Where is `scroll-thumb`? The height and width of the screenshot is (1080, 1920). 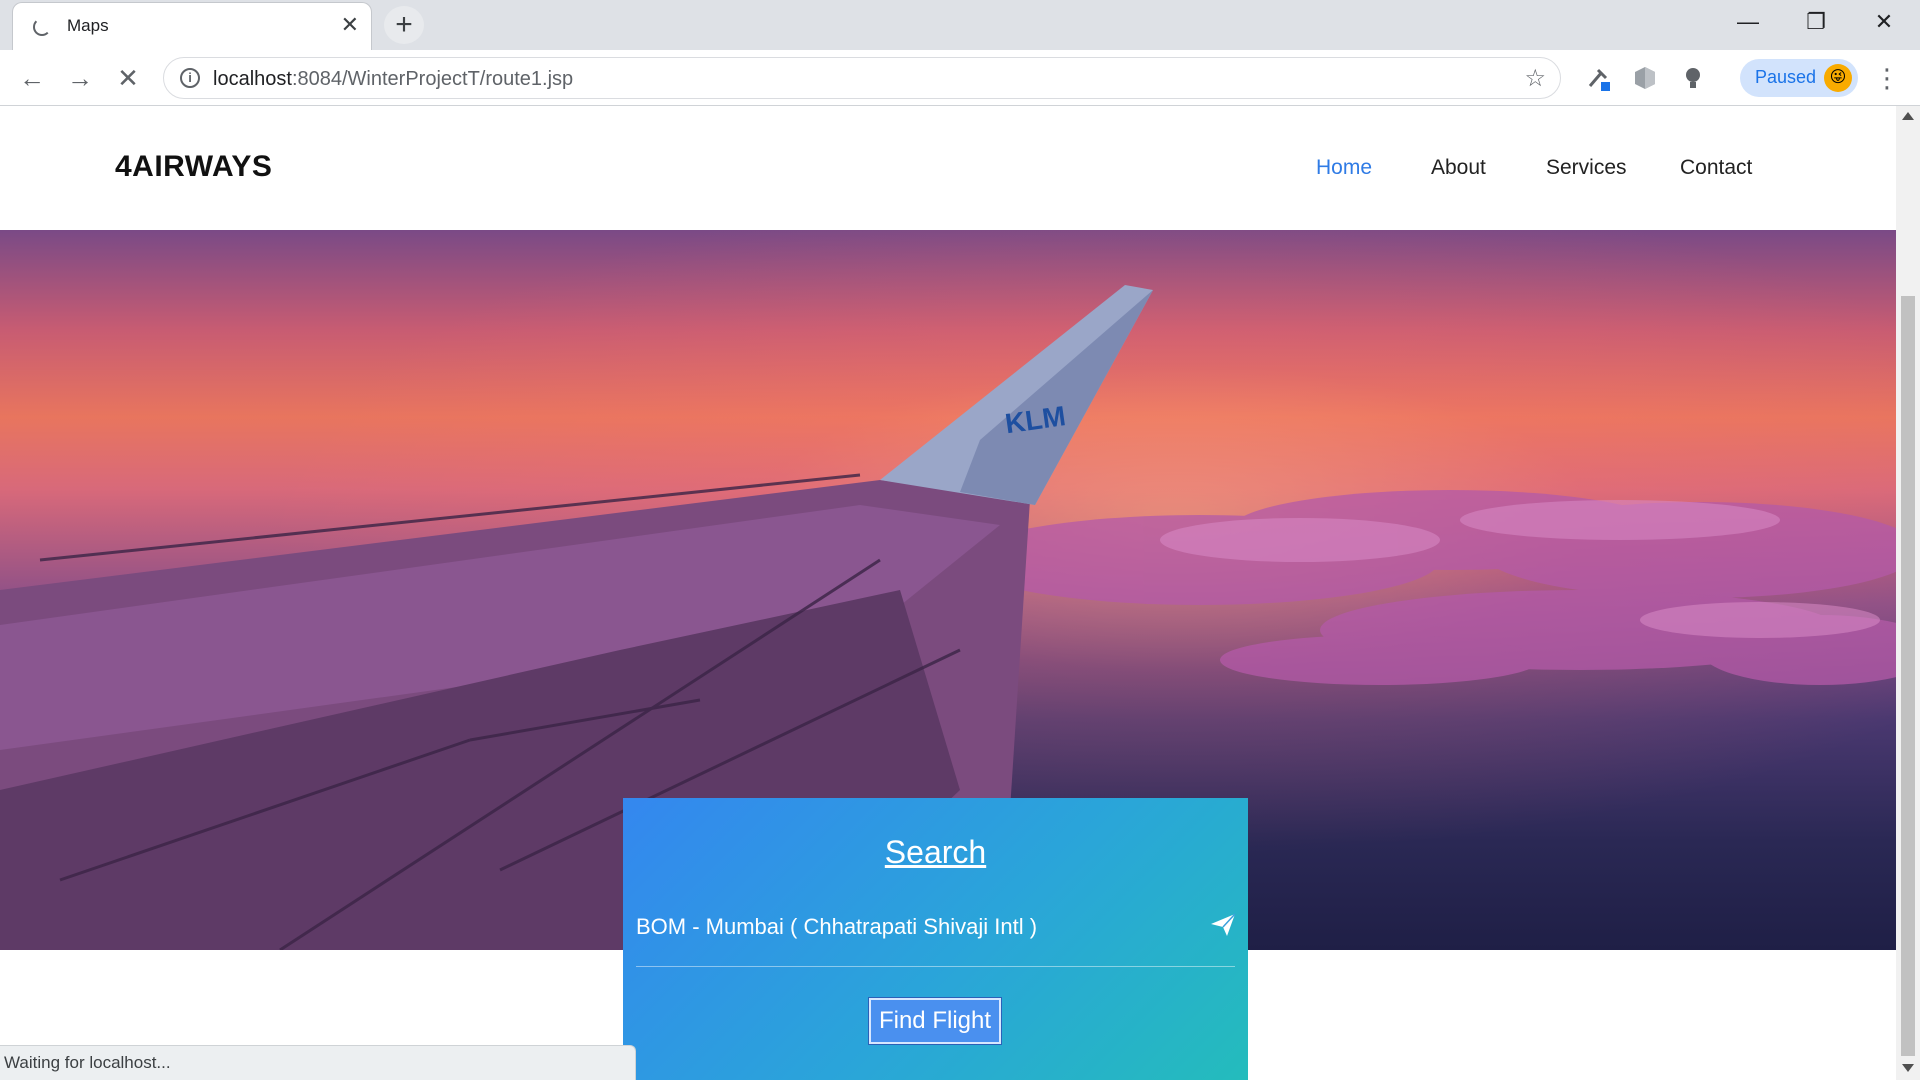 scroll-thumb is located at coordinates (1908, 676).